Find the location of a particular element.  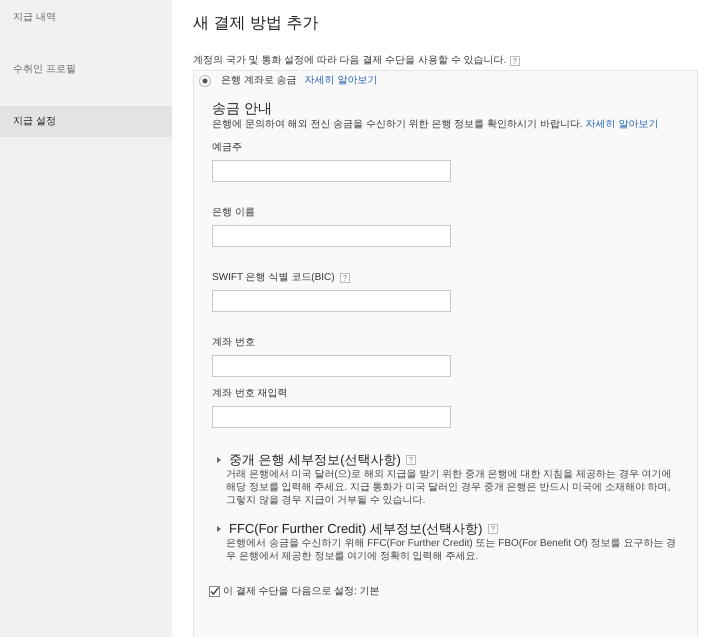

field-label: 예금주 is located at coordinates (227, 147).